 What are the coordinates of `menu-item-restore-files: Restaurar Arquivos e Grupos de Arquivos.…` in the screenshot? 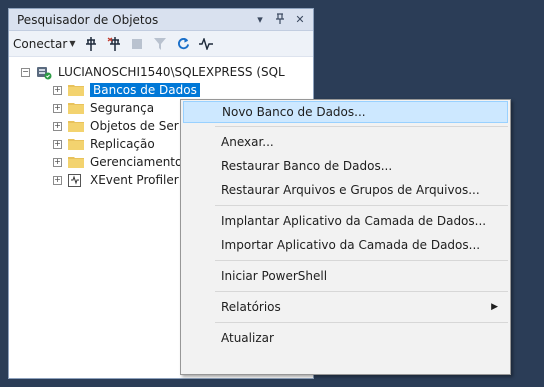 It's located at (345, 190).